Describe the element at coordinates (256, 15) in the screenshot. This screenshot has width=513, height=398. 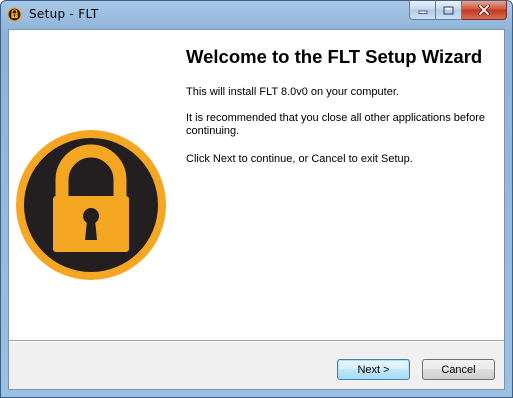
I see `title-bar: Setup - FLT` at that location.